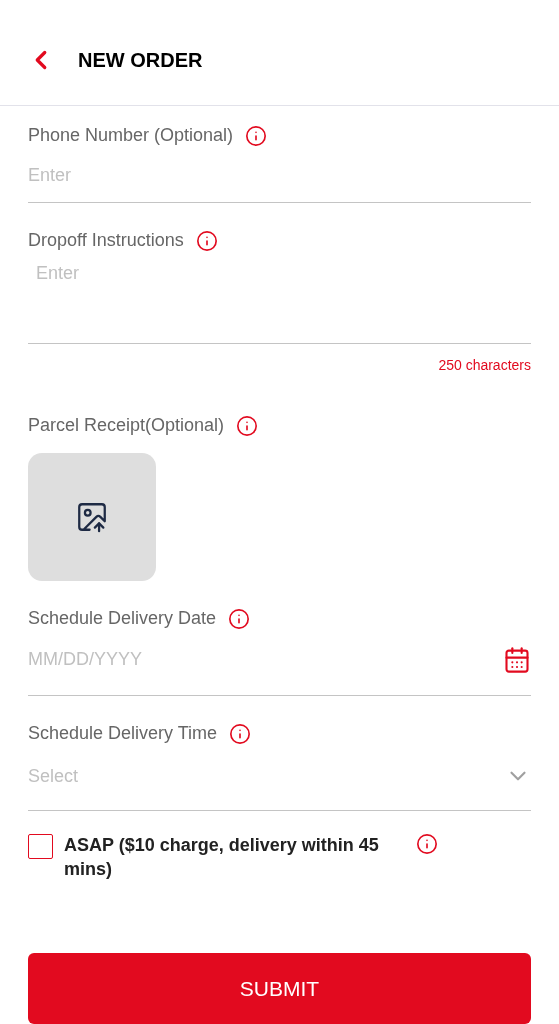 The height and width of the screenshot is (1024, 559). Describe the element at coordinates (222, 857) in the screenshot. I see `asap-label: ASAP ($10 charge, delivery within 45 mins)` at that location.